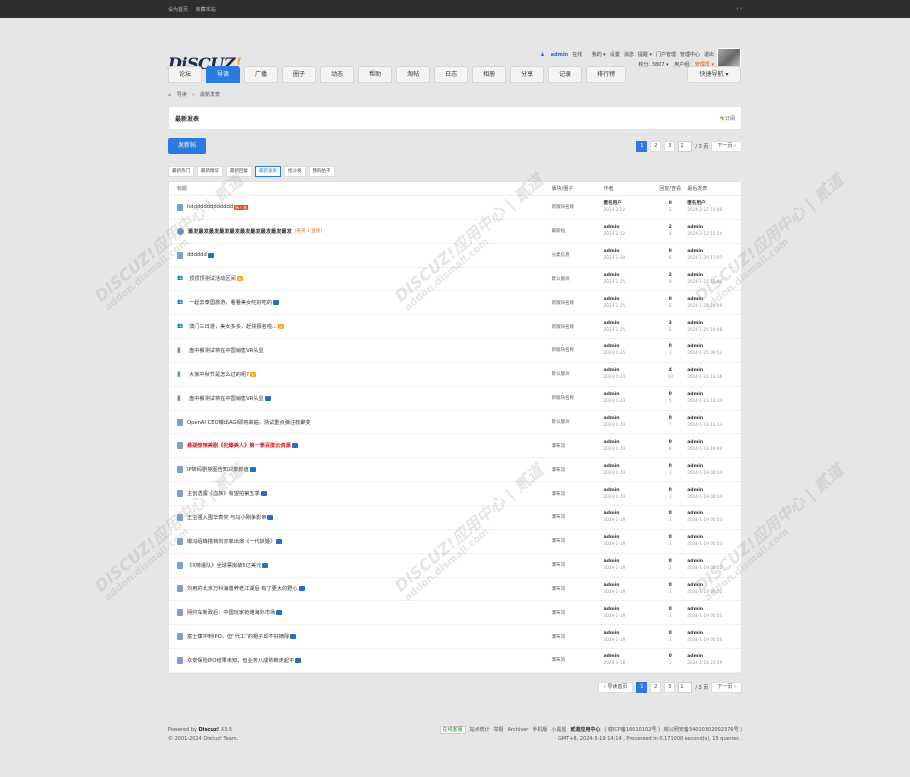  Describe the element at coordinates (231, 541) in the screenshot. I see `thread-title-link: 曝冯绍峰搭档刘亦菲出演《一代妖姬》` at that location.